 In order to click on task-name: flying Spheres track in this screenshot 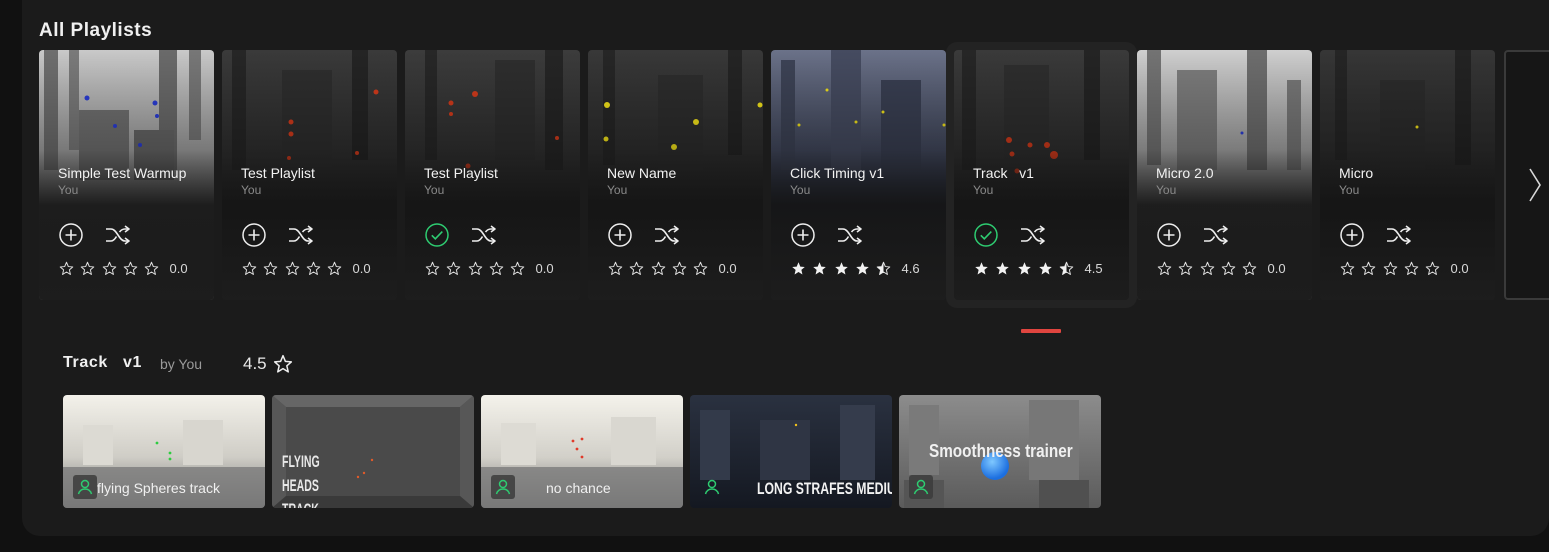, I will do `click(158, 488)`.